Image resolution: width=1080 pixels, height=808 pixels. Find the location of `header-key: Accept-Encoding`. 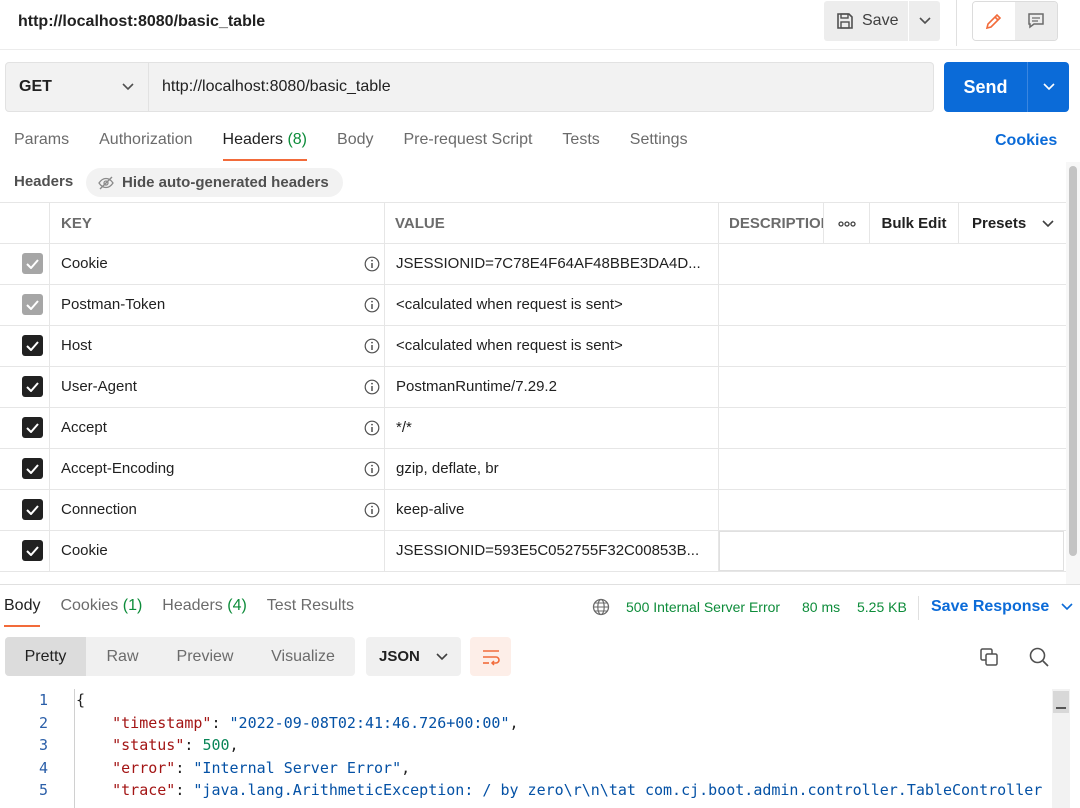

header-key: Accept-Encoding is located at coordinates (117, 468).